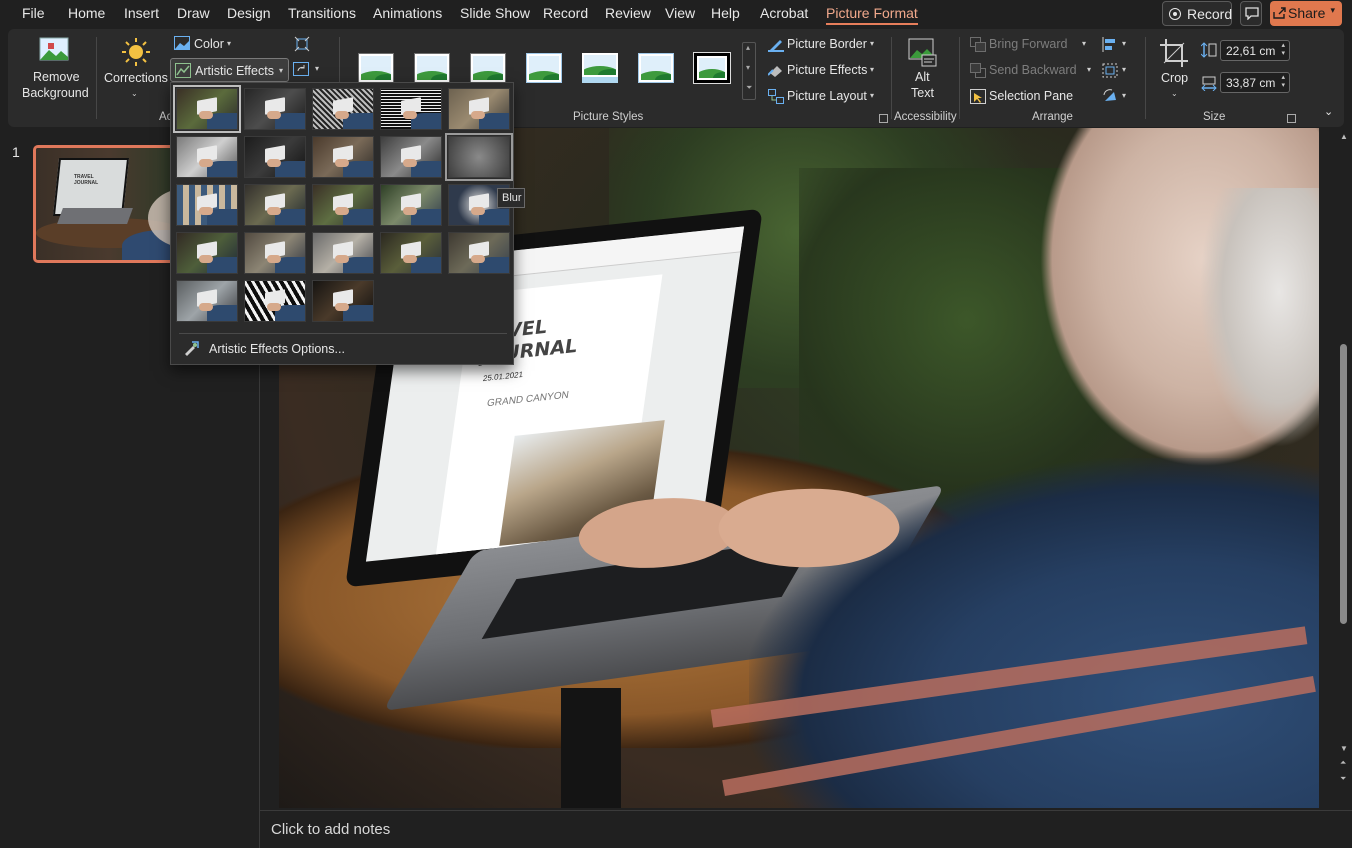 The image size is (1352, 848). What do you see at coordinates (310, 71) in the screenshot?
I see `change-picture-button: ▾` at bounding box center [310, 71].